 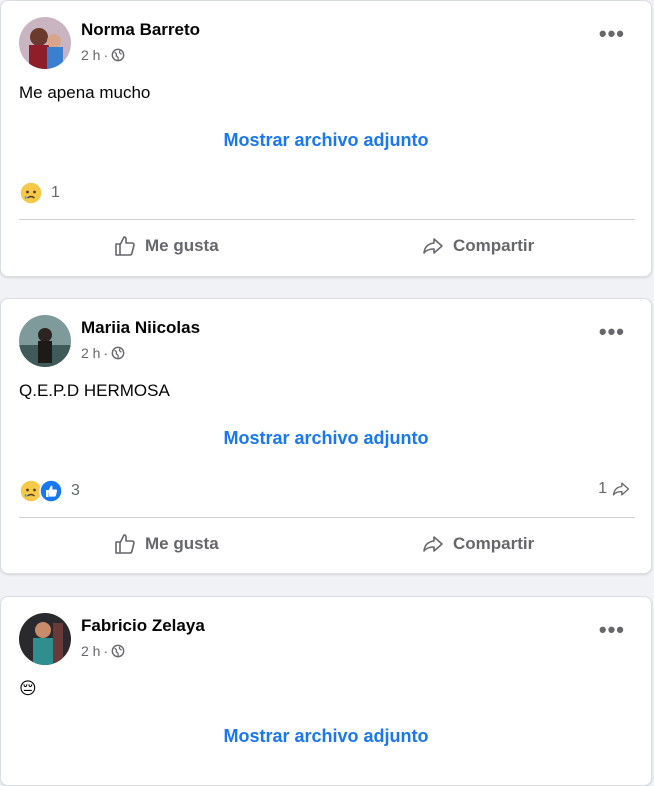 What do you see at coordinates (143, 626) in the screenshot?
I see `author-name: Fabricio Zelaya` at bounding box center [143, 626].